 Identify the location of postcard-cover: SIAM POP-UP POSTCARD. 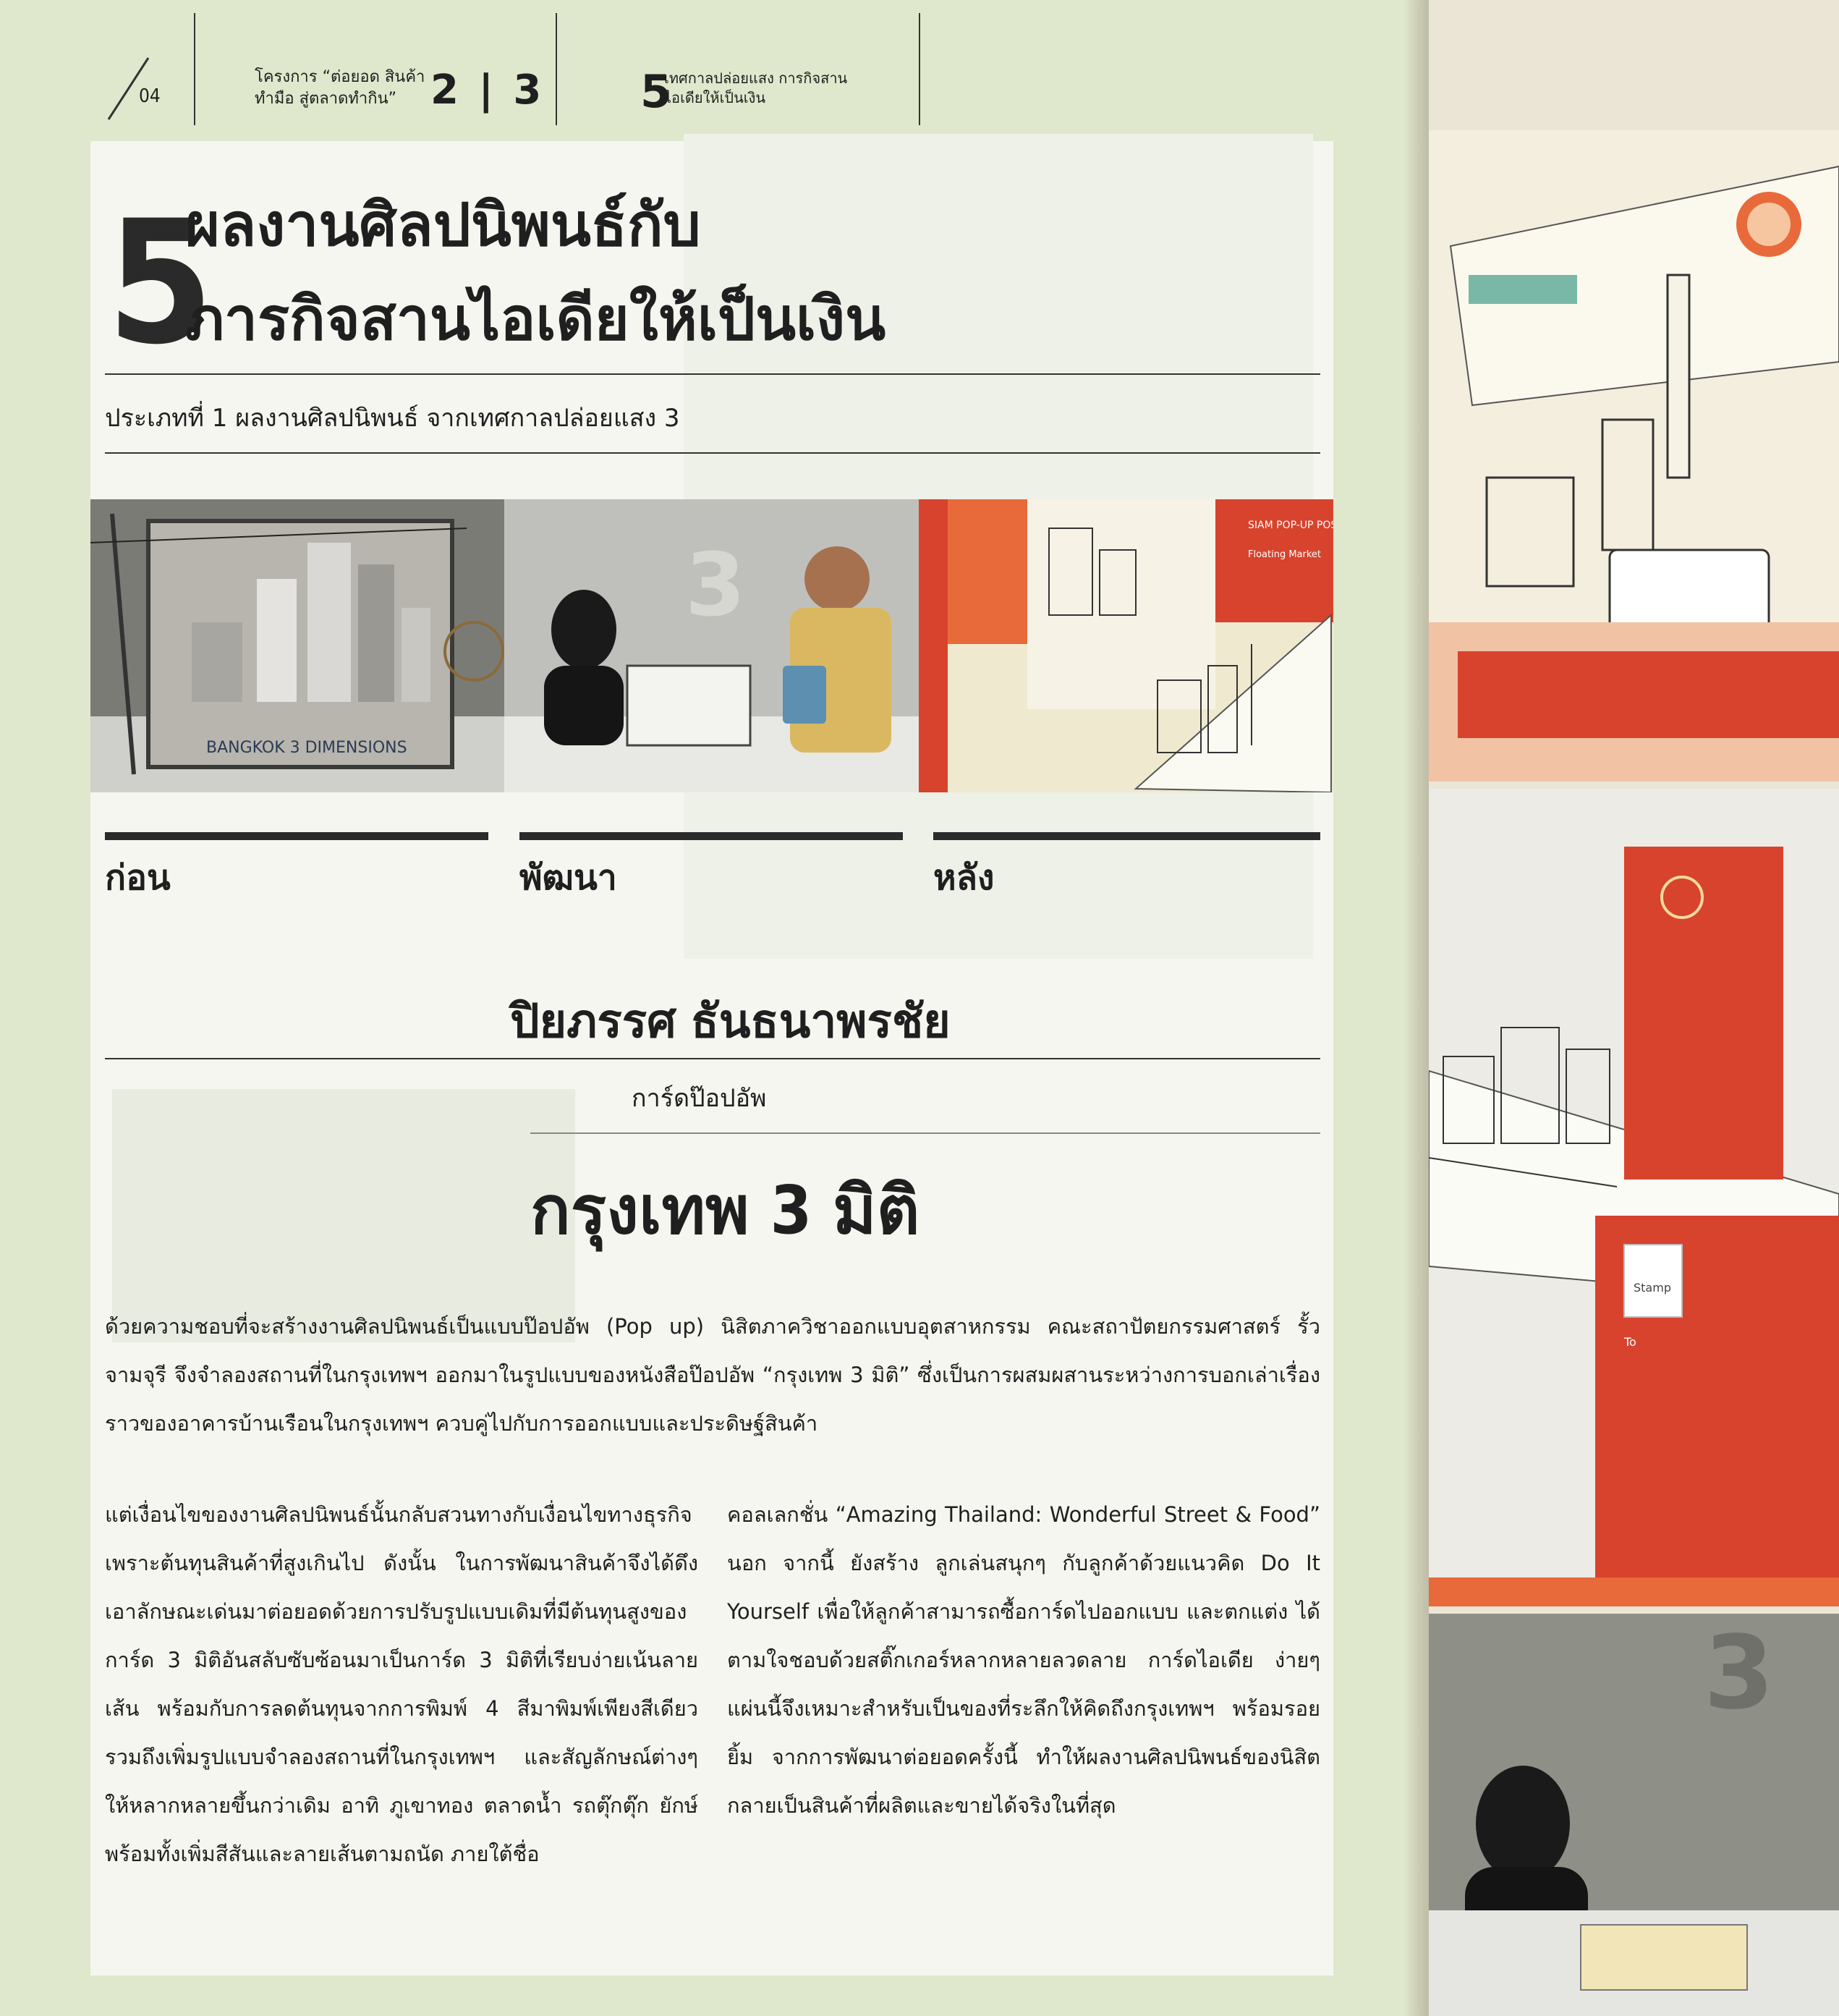
(1290, 525).